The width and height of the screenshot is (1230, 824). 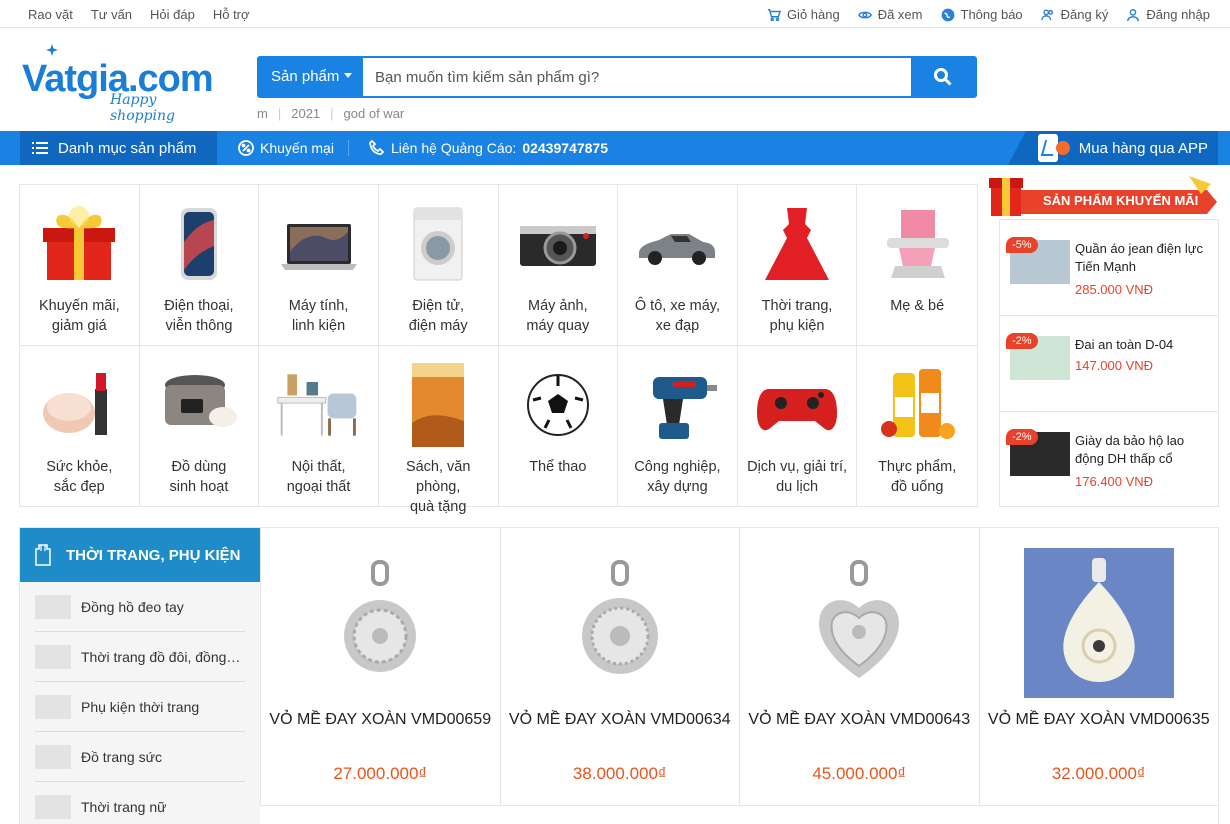 I want to click on section-header: THỜI TRANG, PHỤ KIỆN, so click(x=140, y=555).